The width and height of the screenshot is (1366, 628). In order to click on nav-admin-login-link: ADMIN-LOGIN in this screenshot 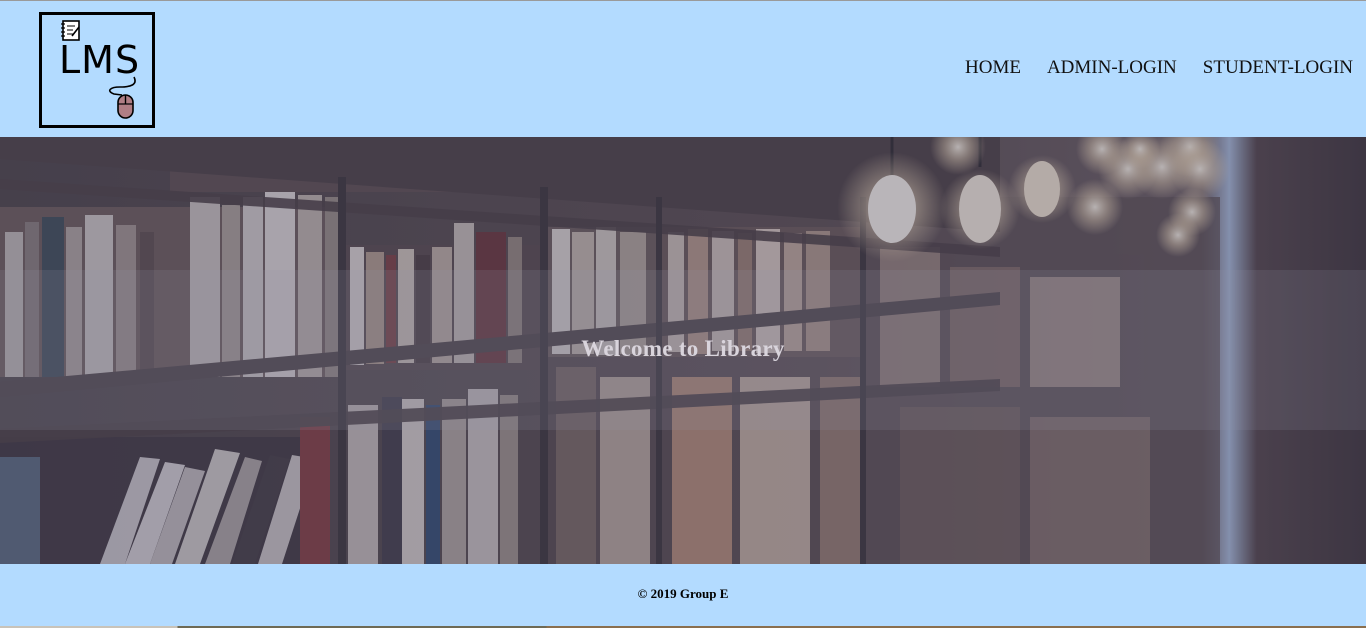, I will do `click(1112, 68)`.